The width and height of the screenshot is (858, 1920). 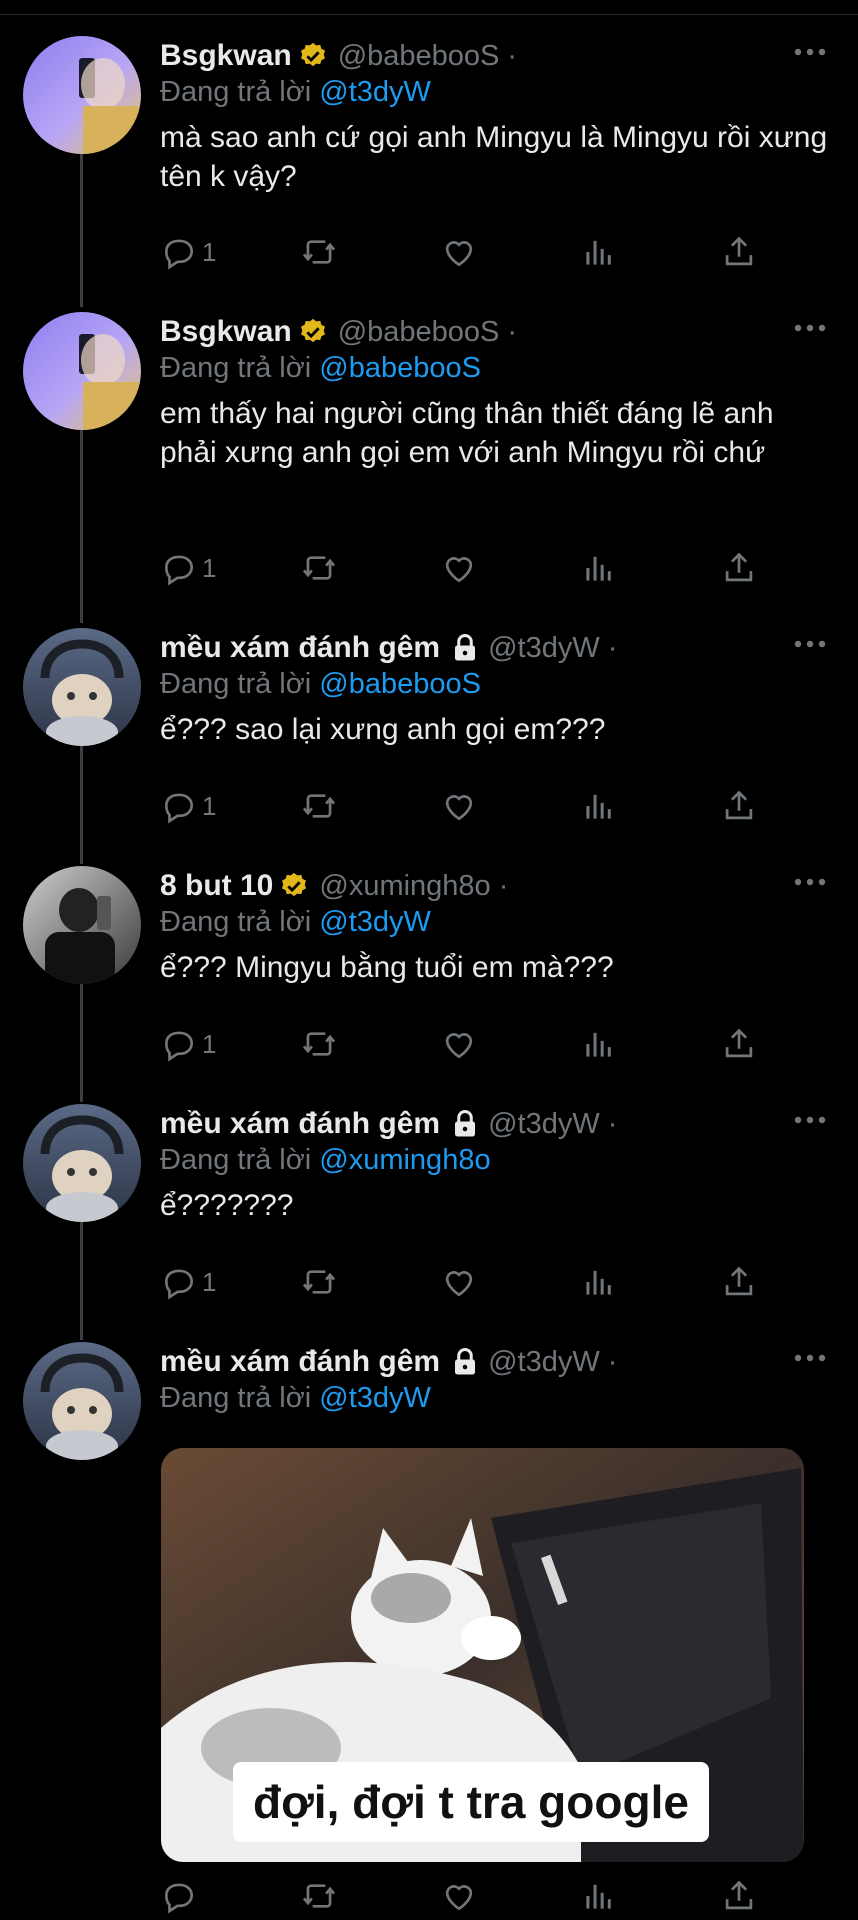 I want to click on replying-to: Đang trả lời @t3dyW, so click(x=295, y=1398).